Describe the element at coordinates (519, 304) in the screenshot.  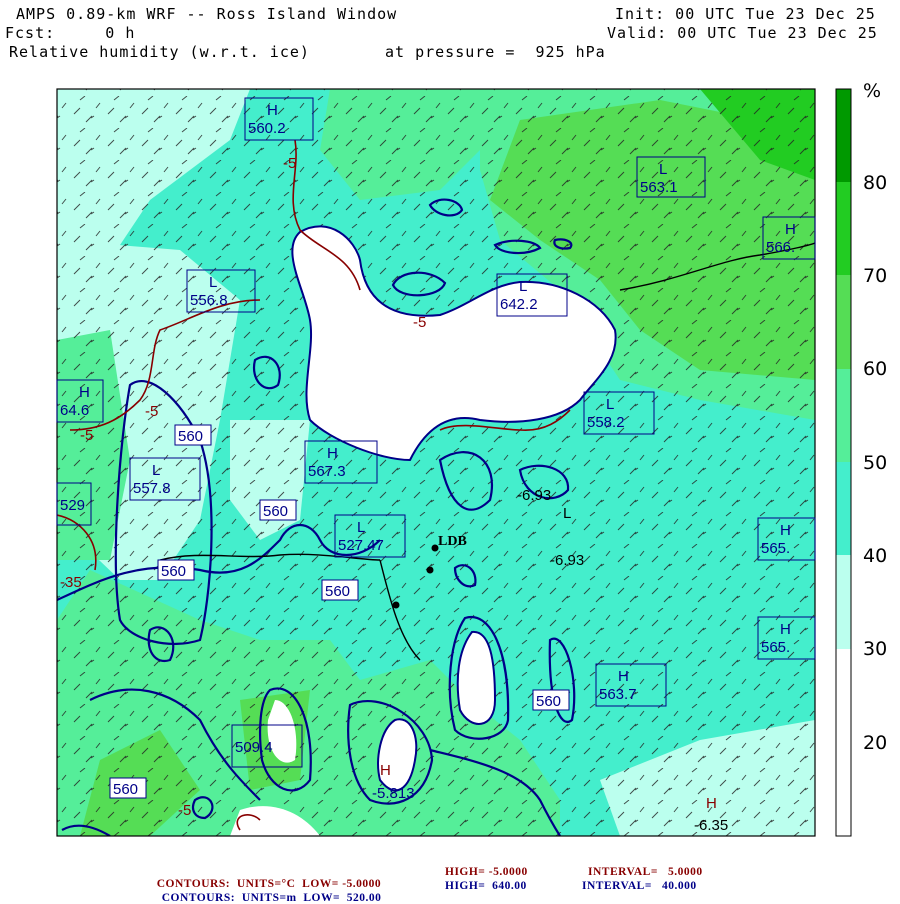
I see `hl-value: 642.2` at that location.